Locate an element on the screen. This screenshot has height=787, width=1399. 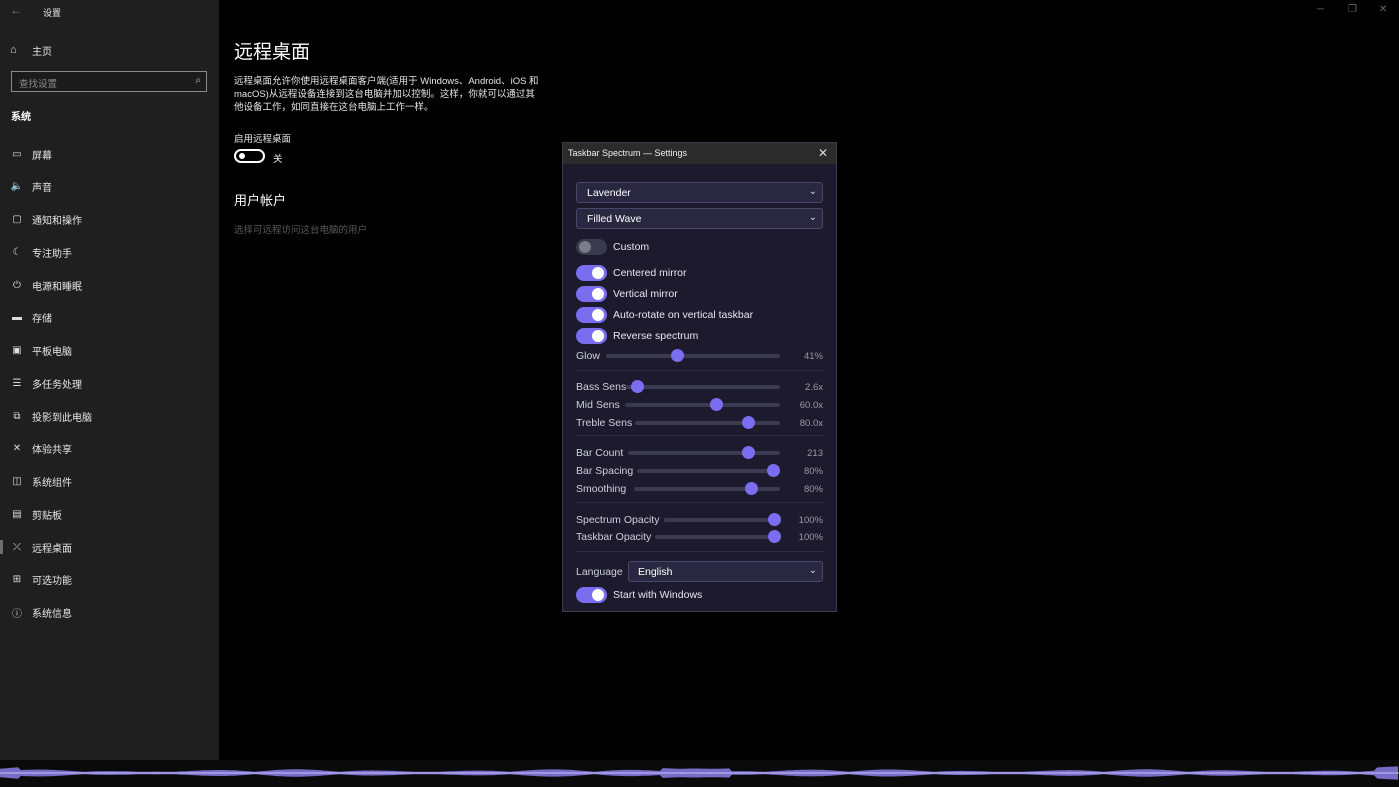
theme-select: Lavender ⌄ is located at coordinates (699, 192).